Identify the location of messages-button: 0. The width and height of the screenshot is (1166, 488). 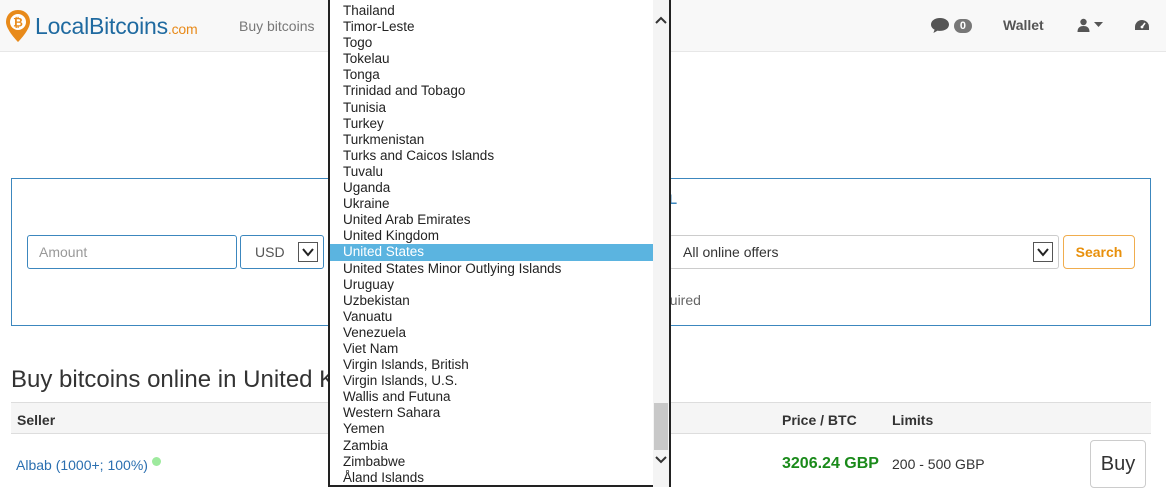
(951, 25).